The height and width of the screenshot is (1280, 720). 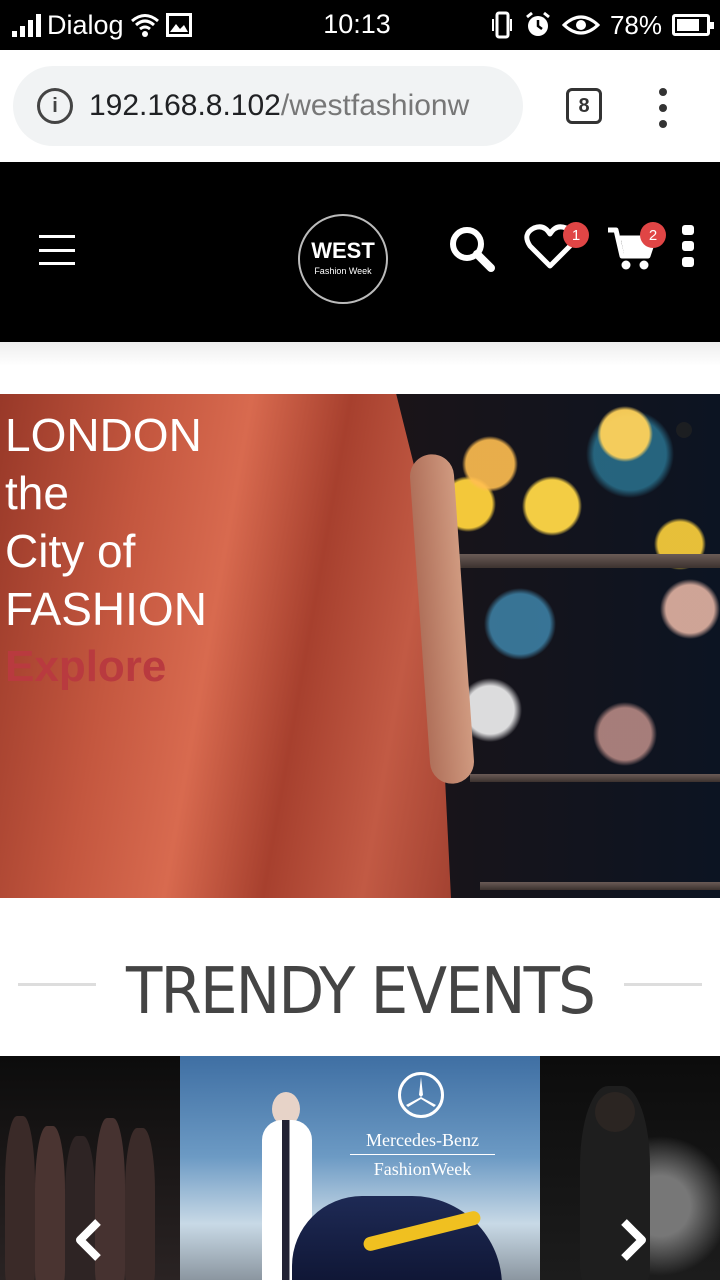 I want to click on event-slide-mercedes: Mercedes-Benz FashionWeek, so click(x=360, y=1168).